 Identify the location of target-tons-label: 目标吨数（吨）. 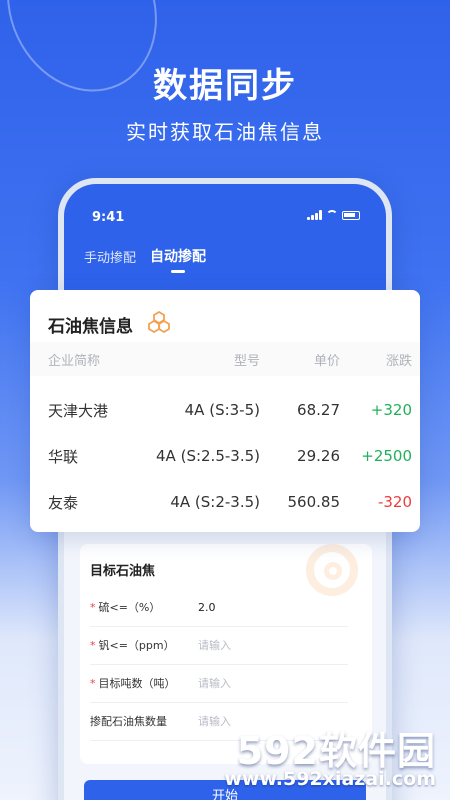
(137, 683).